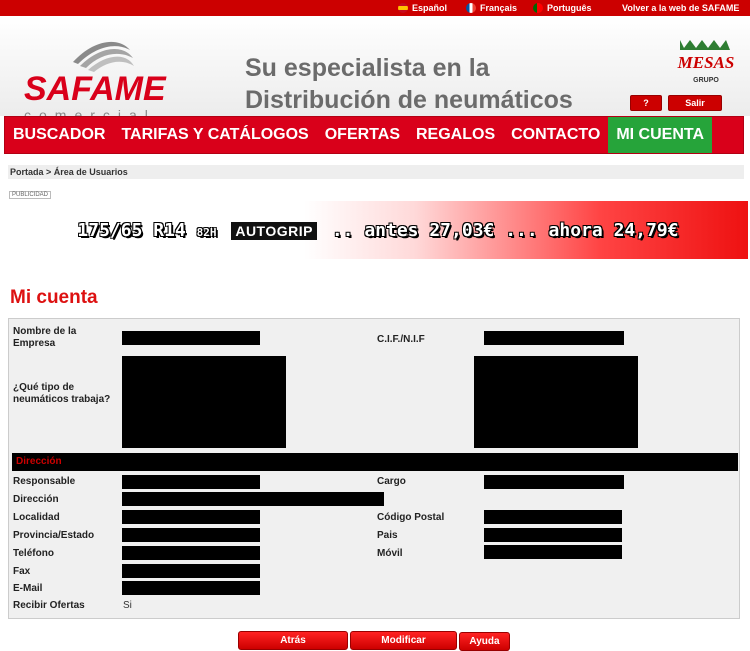 This screenshot has height=651, width=750. I want to click on grupo-mesas-logo: MESAS GRUPO, so click(706, 62).